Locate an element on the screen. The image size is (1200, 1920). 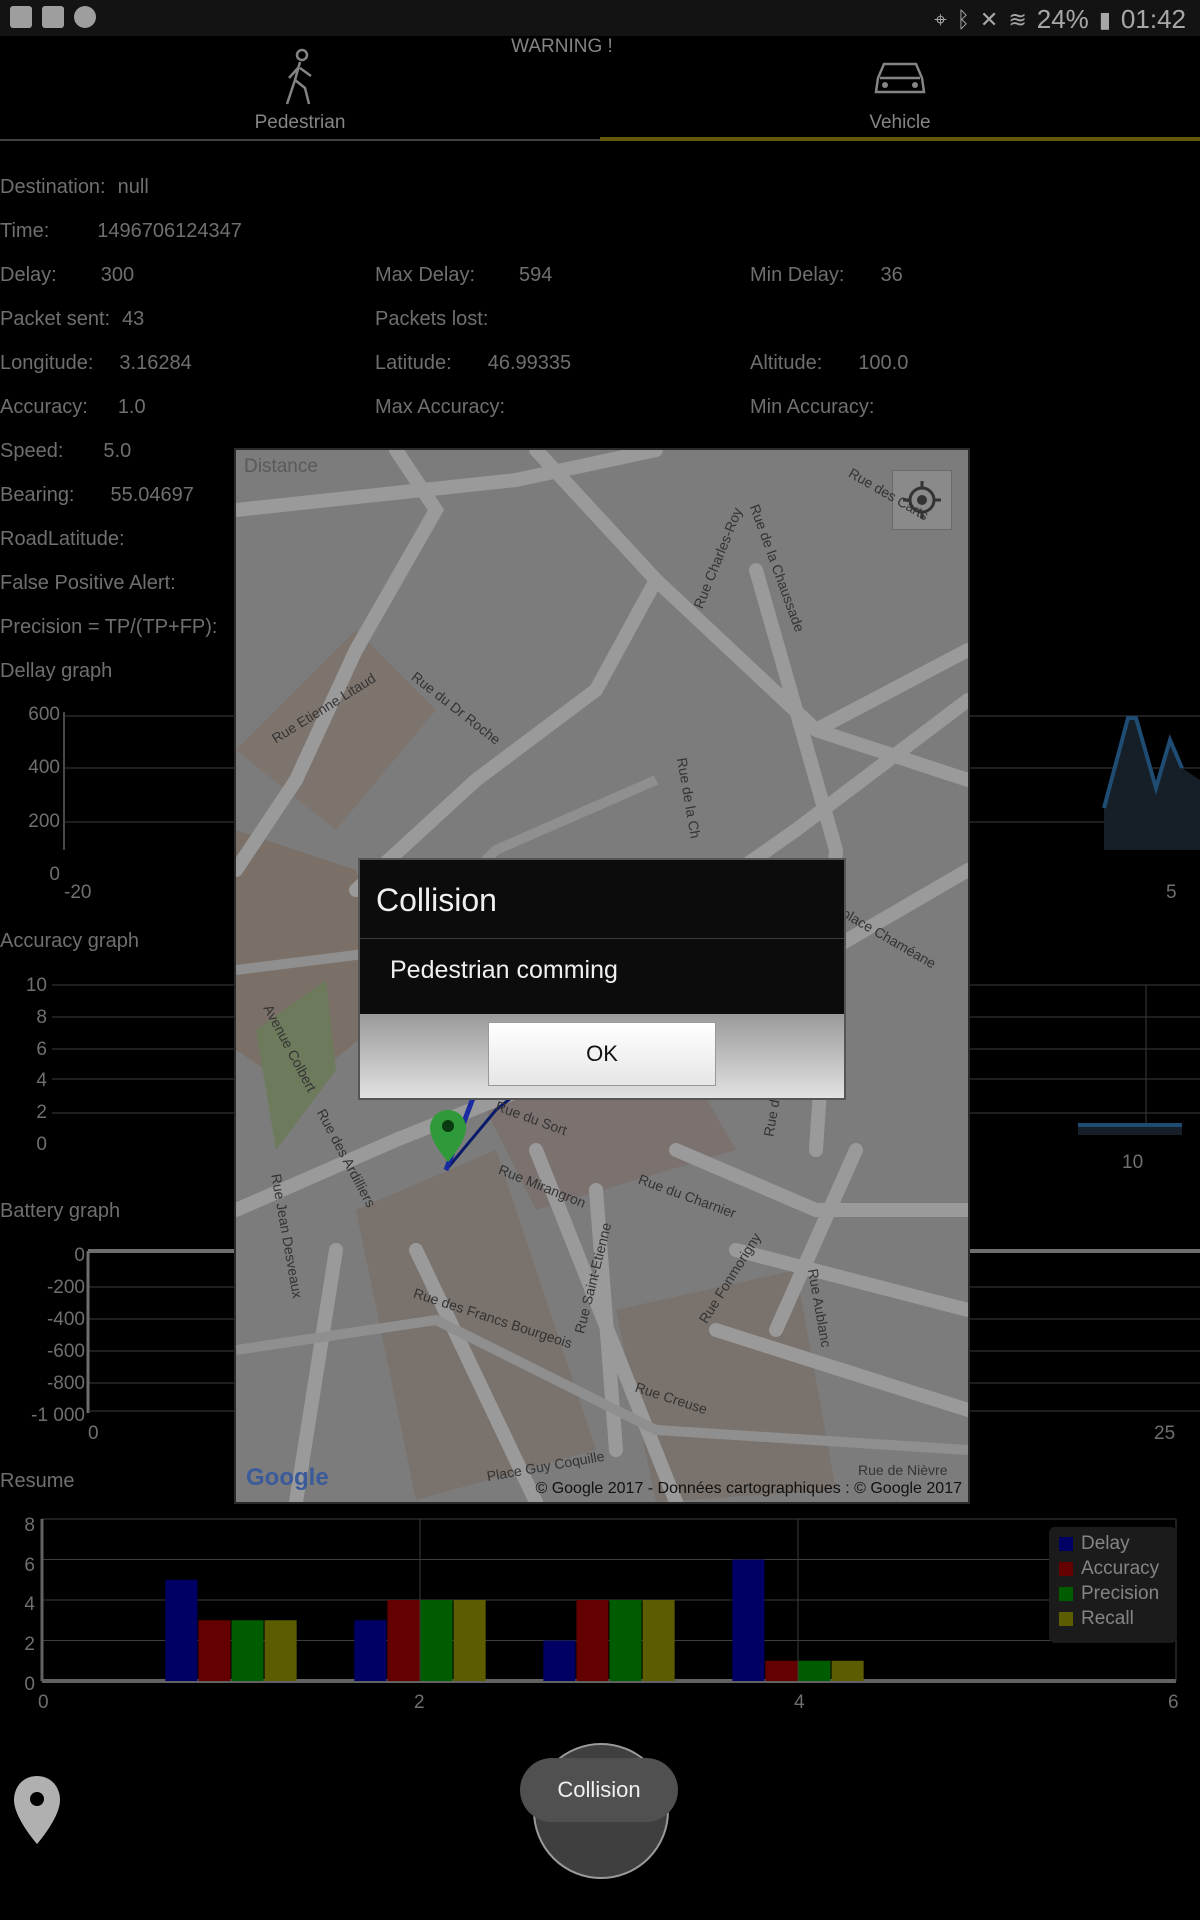
dialog-message: Pedestrian comming is located at coordinates (504, 970).